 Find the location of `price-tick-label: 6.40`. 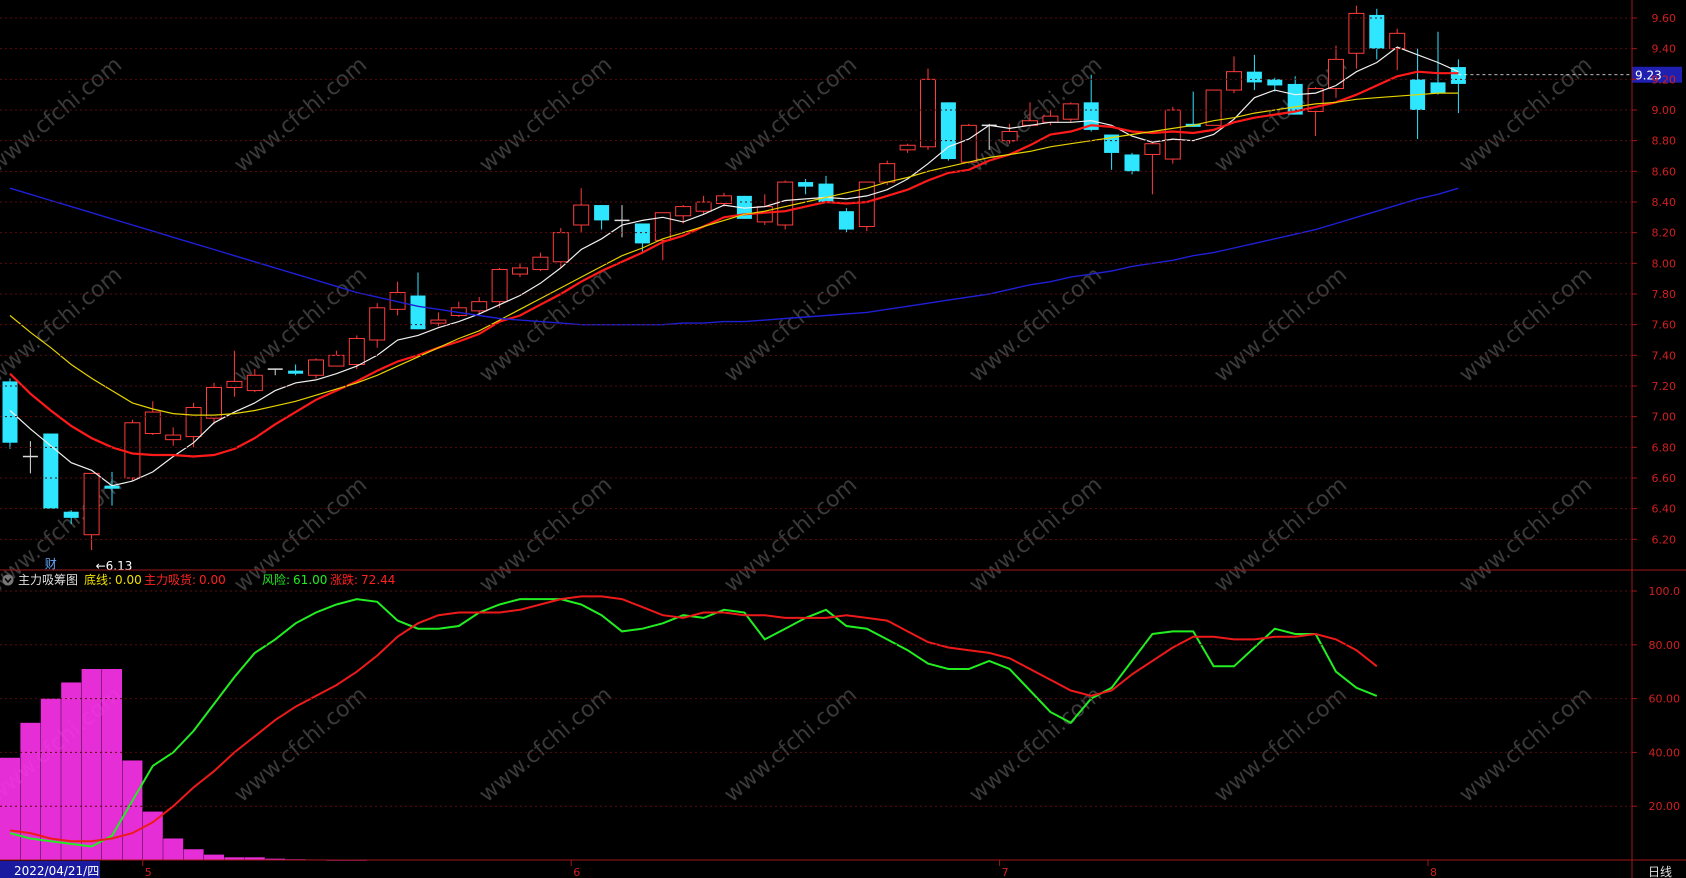

price-tick-label: 6.40 is located at coordinates (1664, 509).